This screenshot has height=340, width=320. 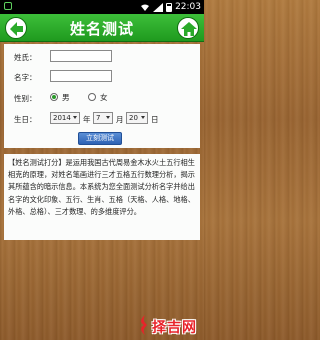 I want to click on given-name-input, so click(x=81, y=76).